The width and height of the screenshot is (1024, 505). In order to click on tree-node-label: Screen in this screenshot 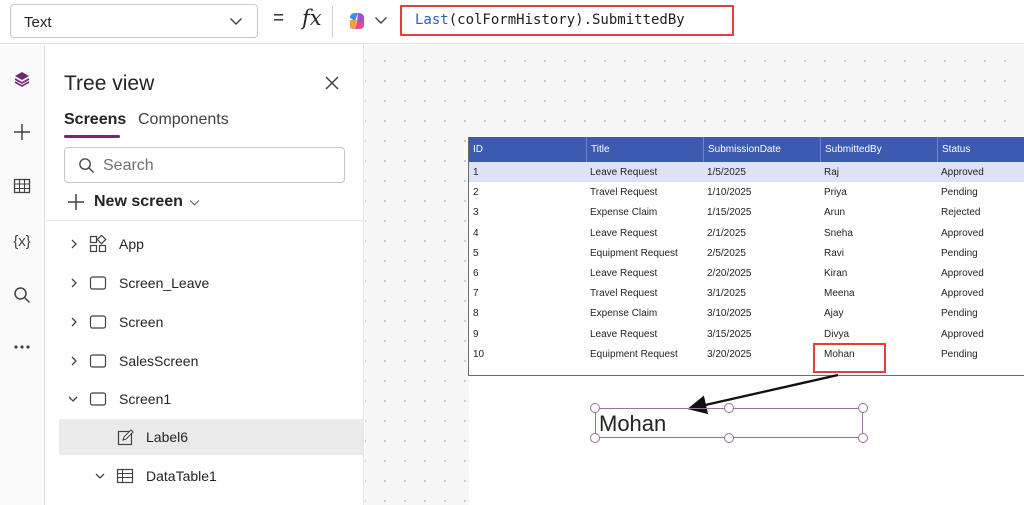, I will do `click(141, 322)`.